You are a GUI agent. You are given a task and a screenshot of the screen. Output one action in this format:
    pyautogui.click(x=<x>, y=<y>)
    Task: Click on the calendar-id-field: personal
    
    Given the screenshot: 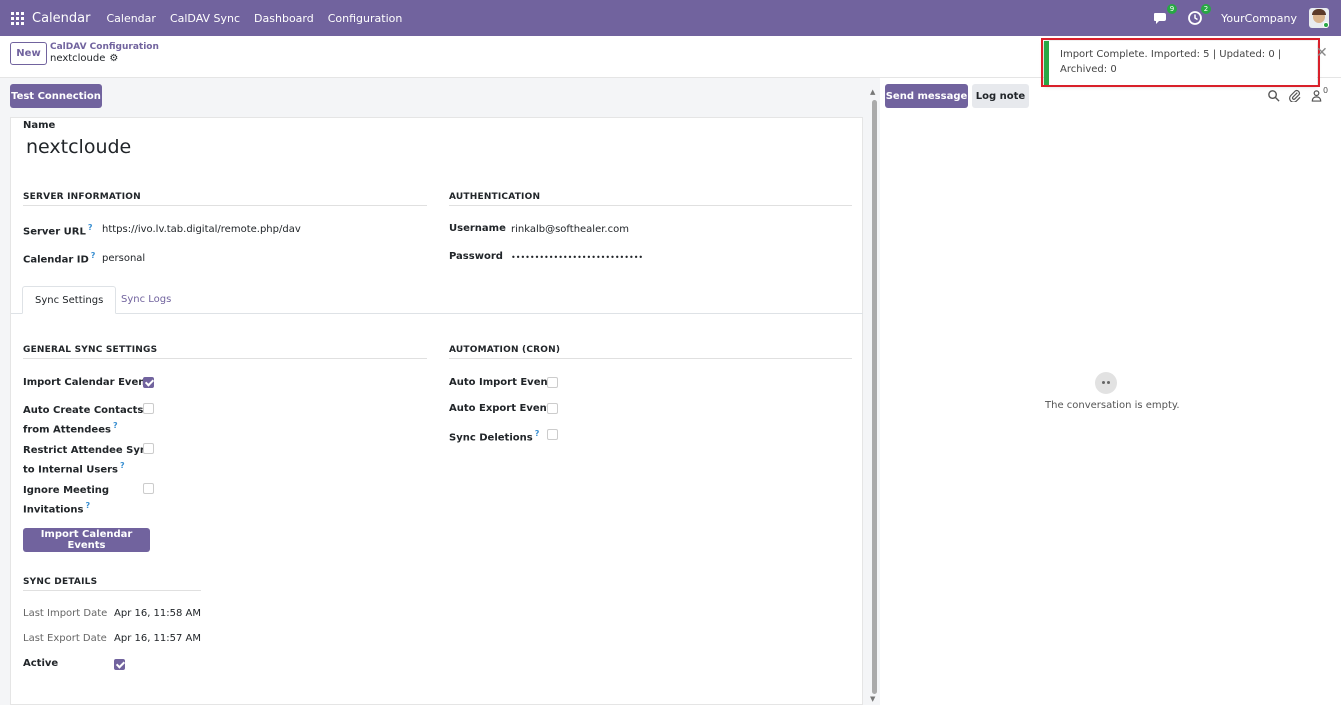 What is the action you would take?
    pyautogui.click(x=123, y=258)
    